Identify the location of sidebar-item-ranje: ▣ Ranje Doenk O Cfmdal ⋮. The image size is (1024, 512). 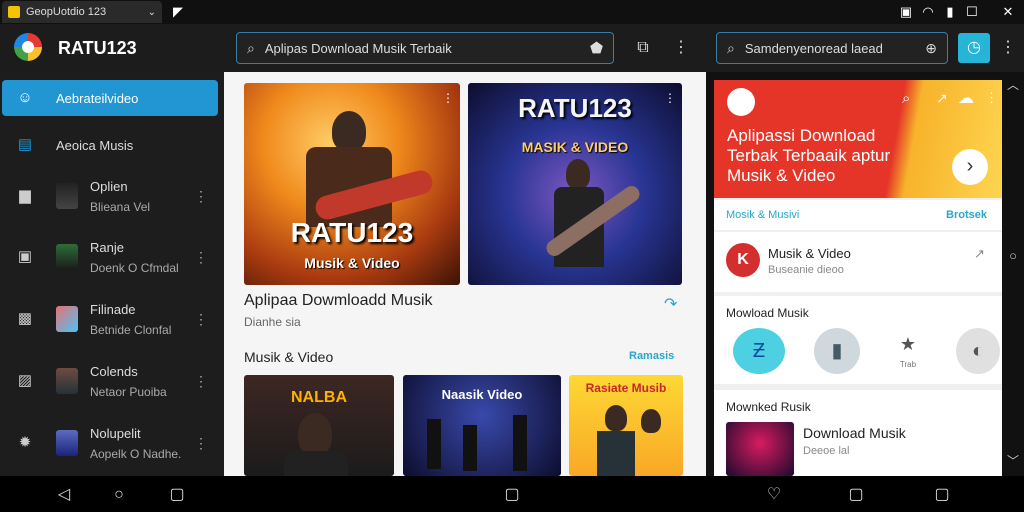
(110, 257).